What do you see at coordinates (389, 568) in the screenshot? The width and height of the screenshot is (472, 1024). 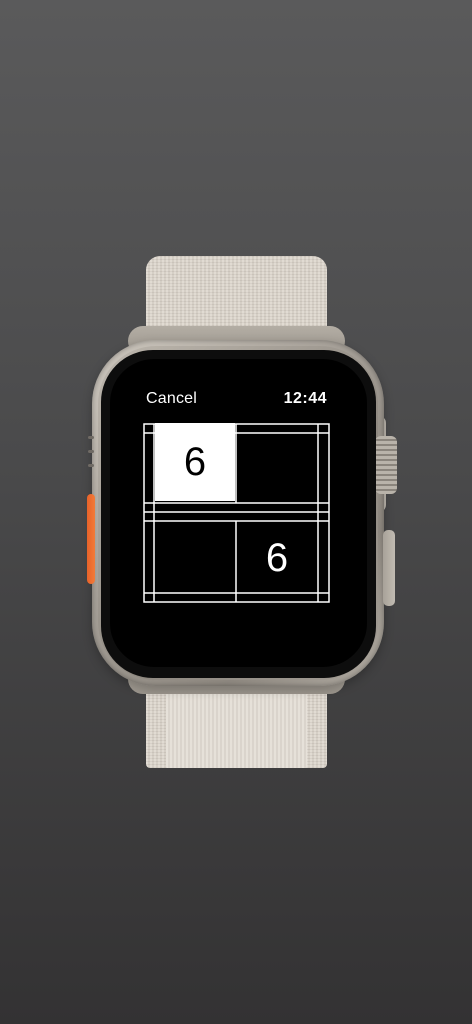 I see `side-button` at bounding box center [389, 568].